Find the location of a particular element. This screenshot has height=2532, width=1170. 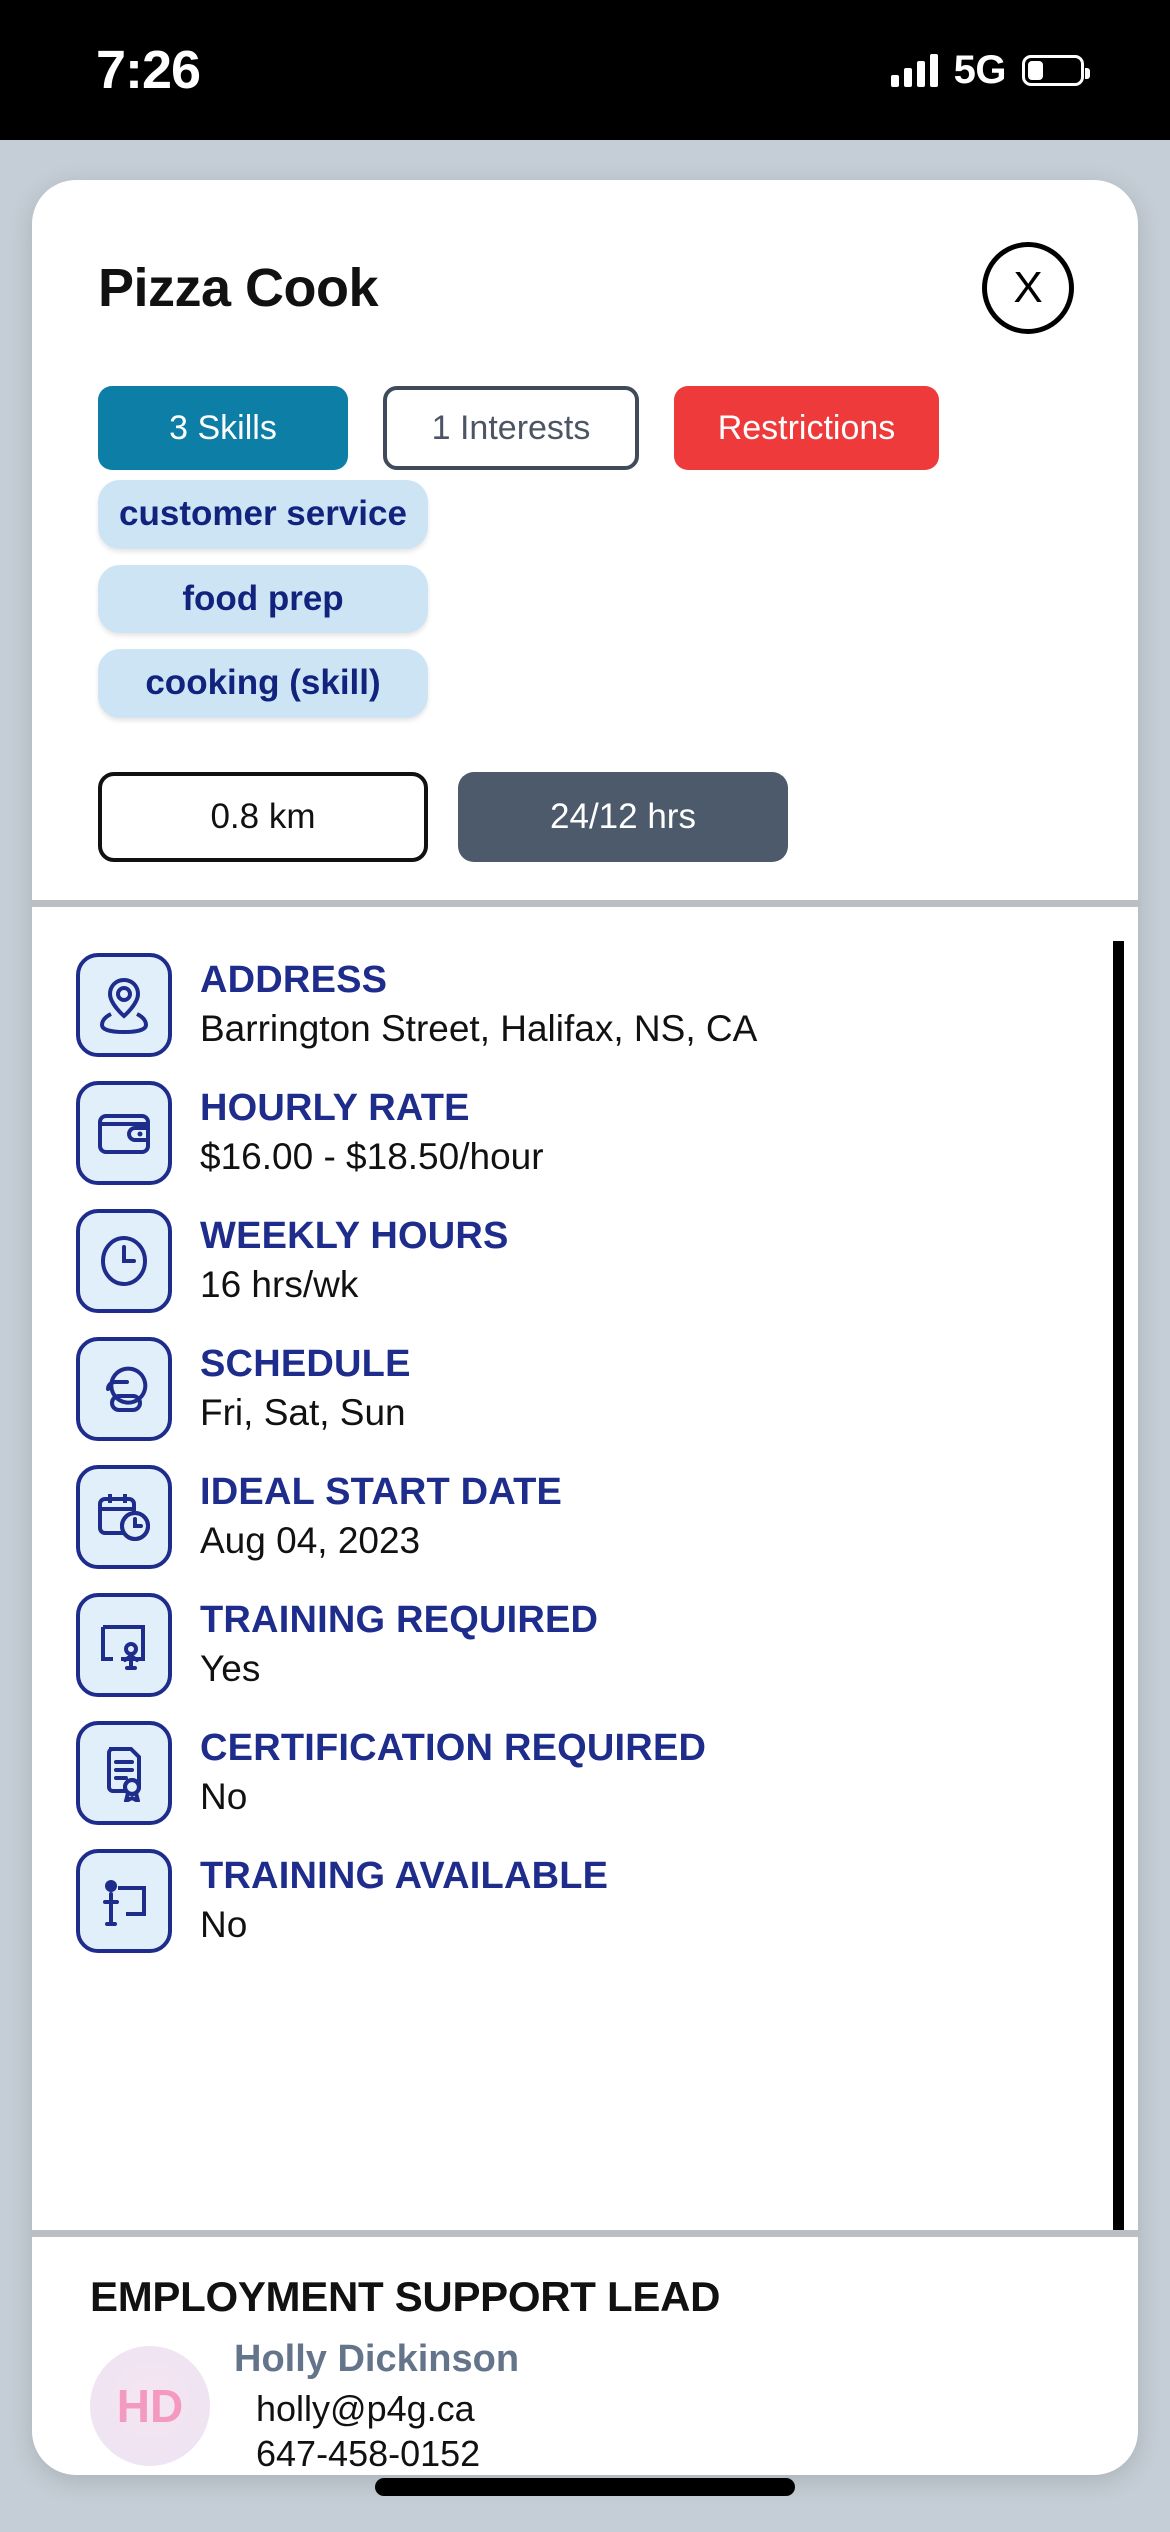

detail-value: 16 hrs/wk is located at coordinates (279, 1284).